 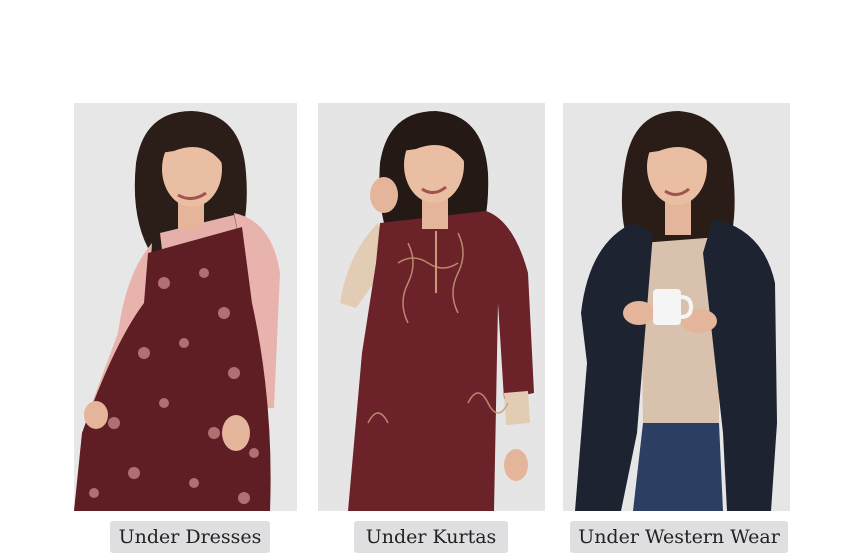 What do you see at coordinates (431, 537) in the screenshot?
I see `under-kurtas-label: Under Kurtas` at bounding box center [431, 537].